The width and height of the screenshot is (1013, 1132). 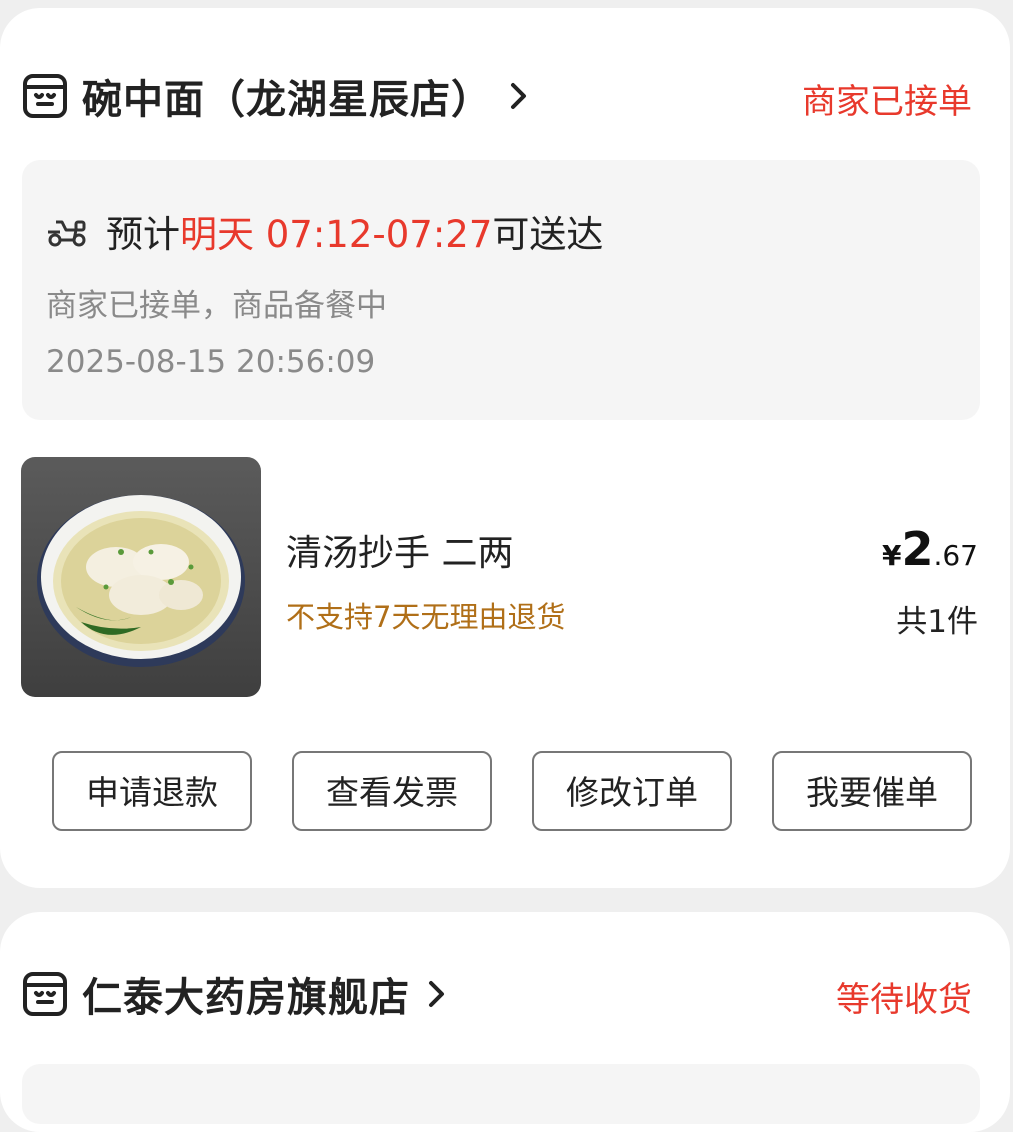 What do you see at coordinates (426, 617) in the screenshot?
I see `return-policy-note: 不支持7天无理由退货` at bounding box center [426, 617].